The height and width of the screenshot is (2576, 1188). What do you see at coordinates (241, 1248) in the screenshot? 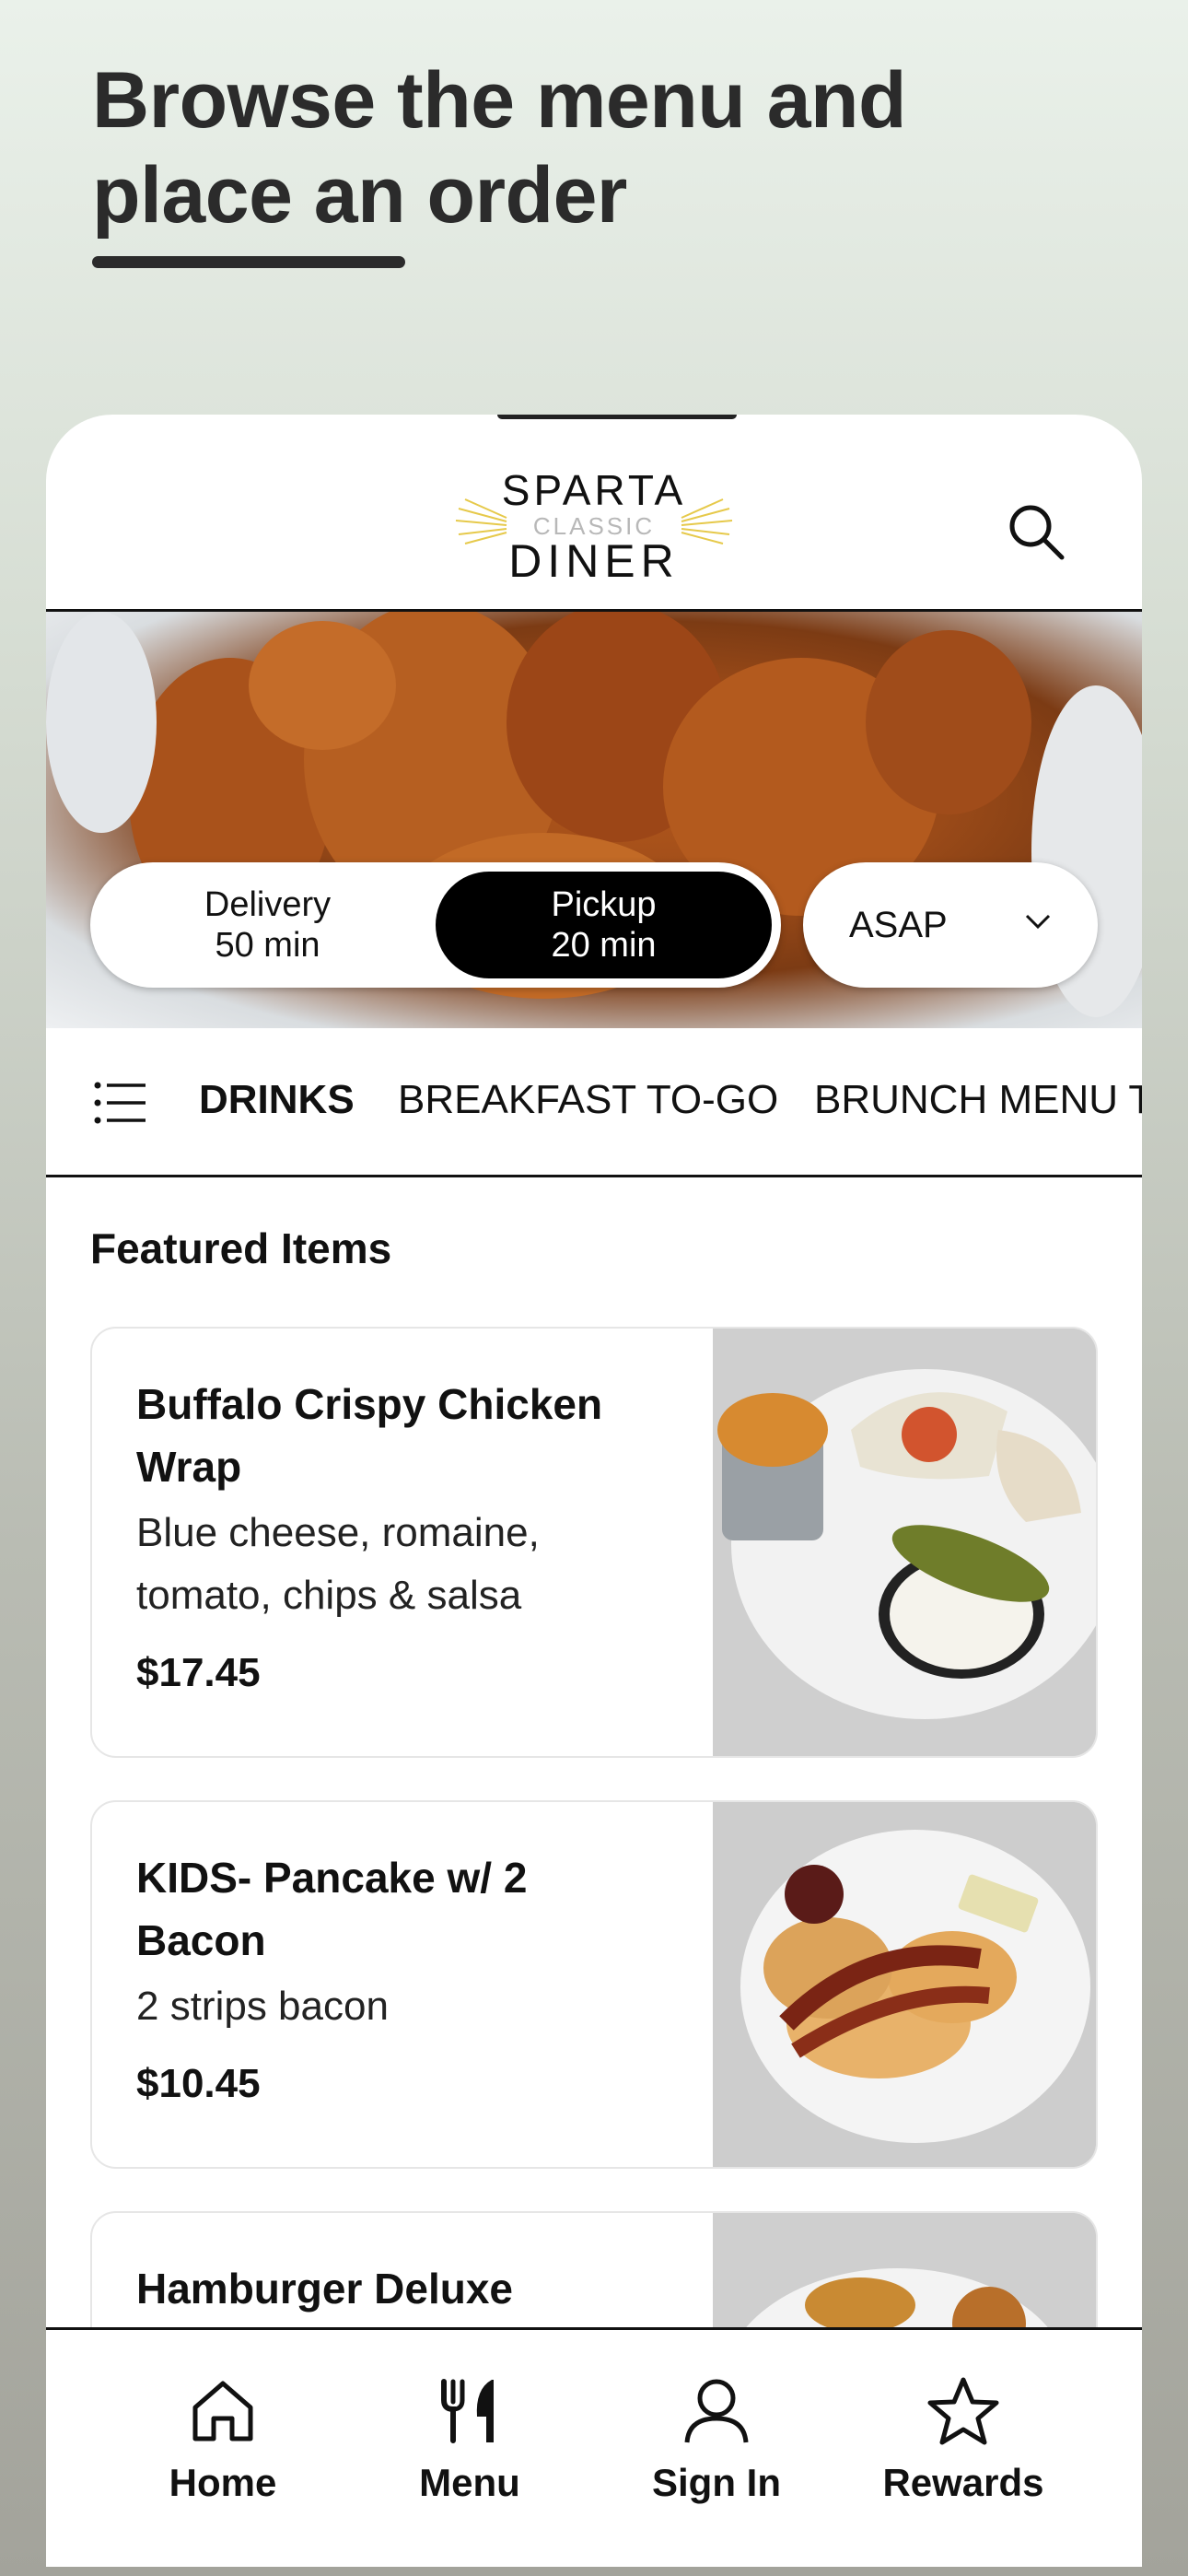
I see `featured-title: Featured Items` at bounding box center [241, 1248].